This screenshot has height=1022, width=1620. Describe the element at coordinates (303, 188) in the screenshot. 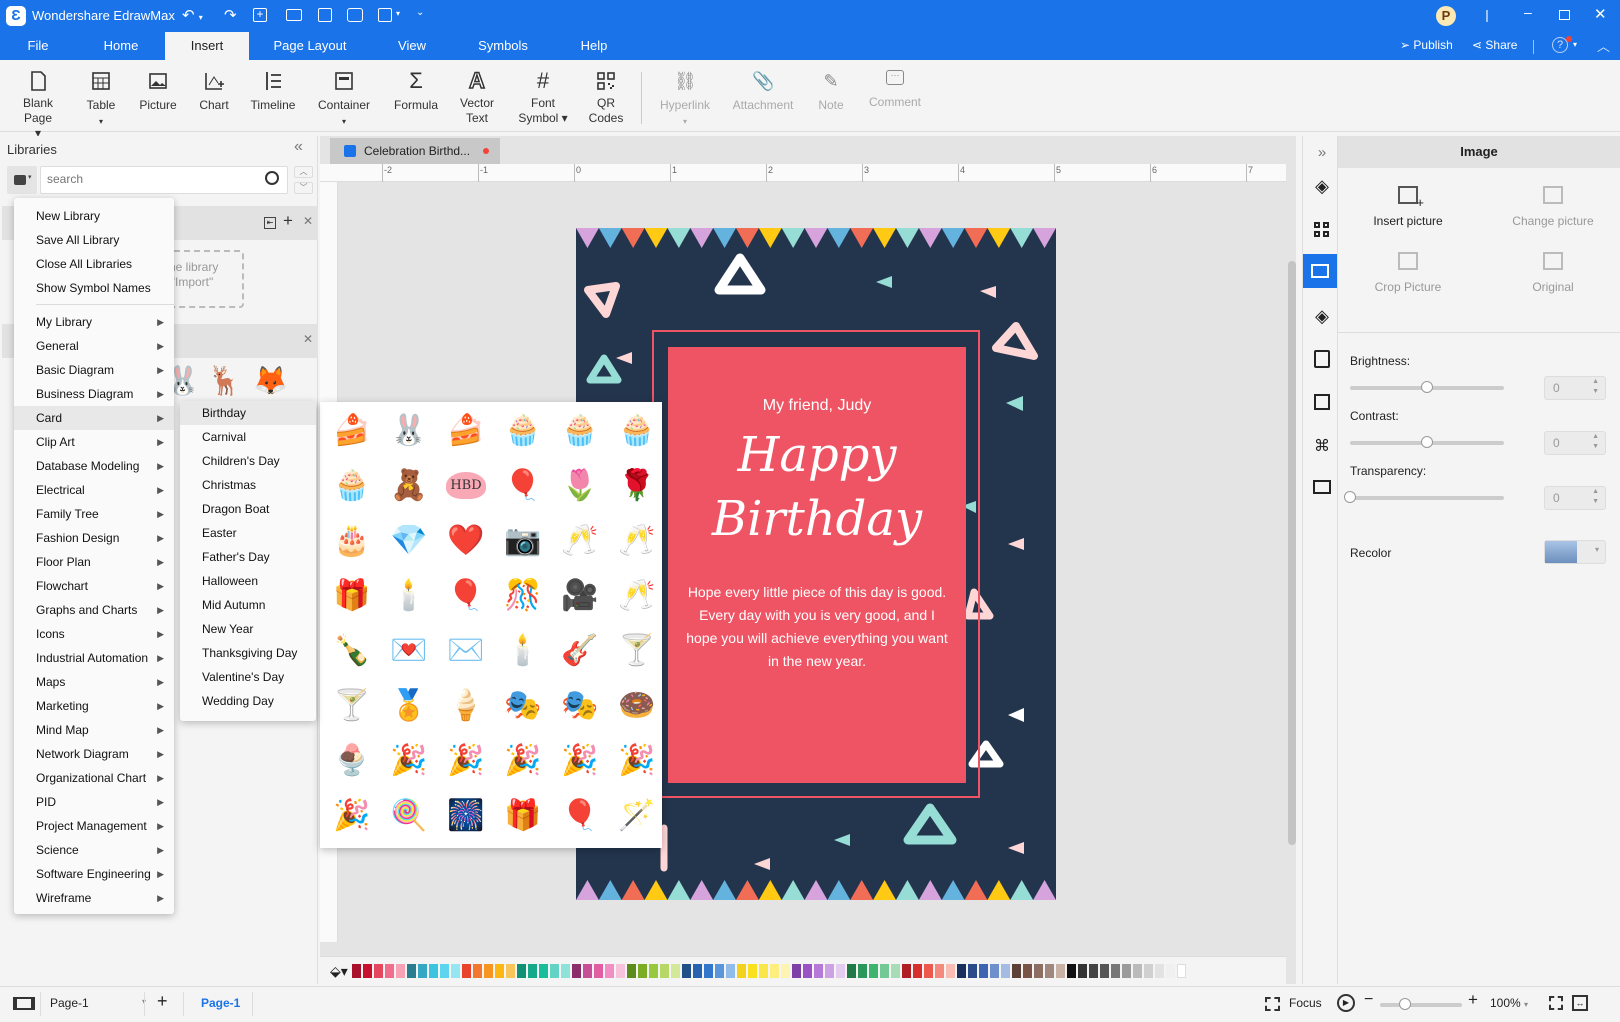

I see `scroll-down-button: ﹀` at that location.